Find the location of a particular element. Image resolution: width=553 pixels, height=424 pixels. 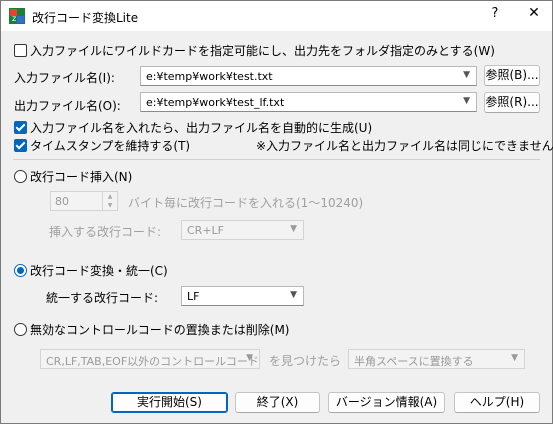

control-action-select: 半角スペースに置換する ▼ is located at coordinates (436, 359).